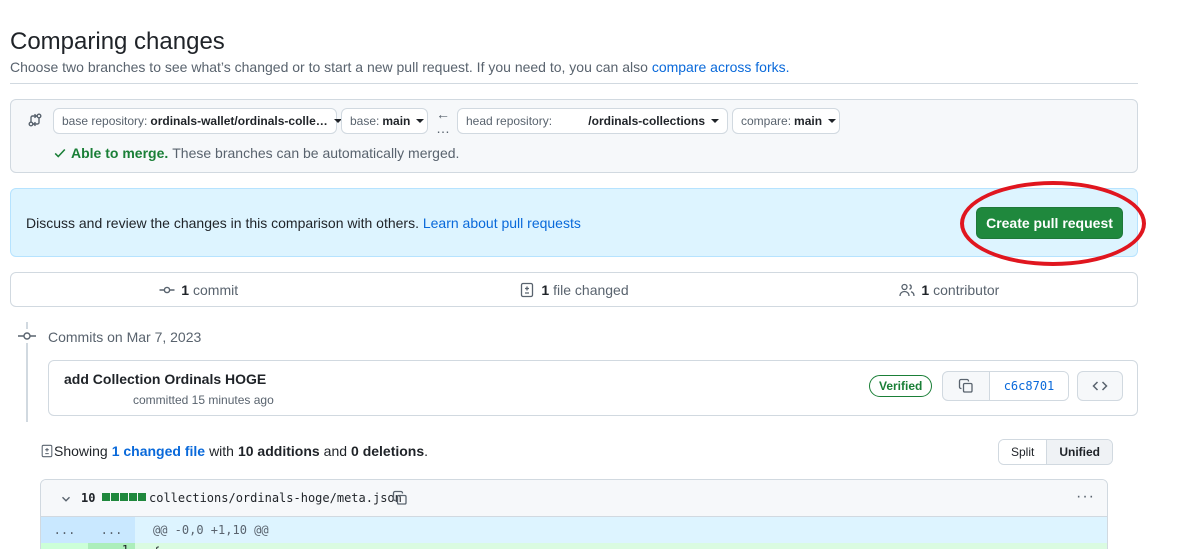 The image size is (1200, 549). Describe the element at coordinates (66, 499) in the screenshot. I see `chevron-down-icon` at that location.